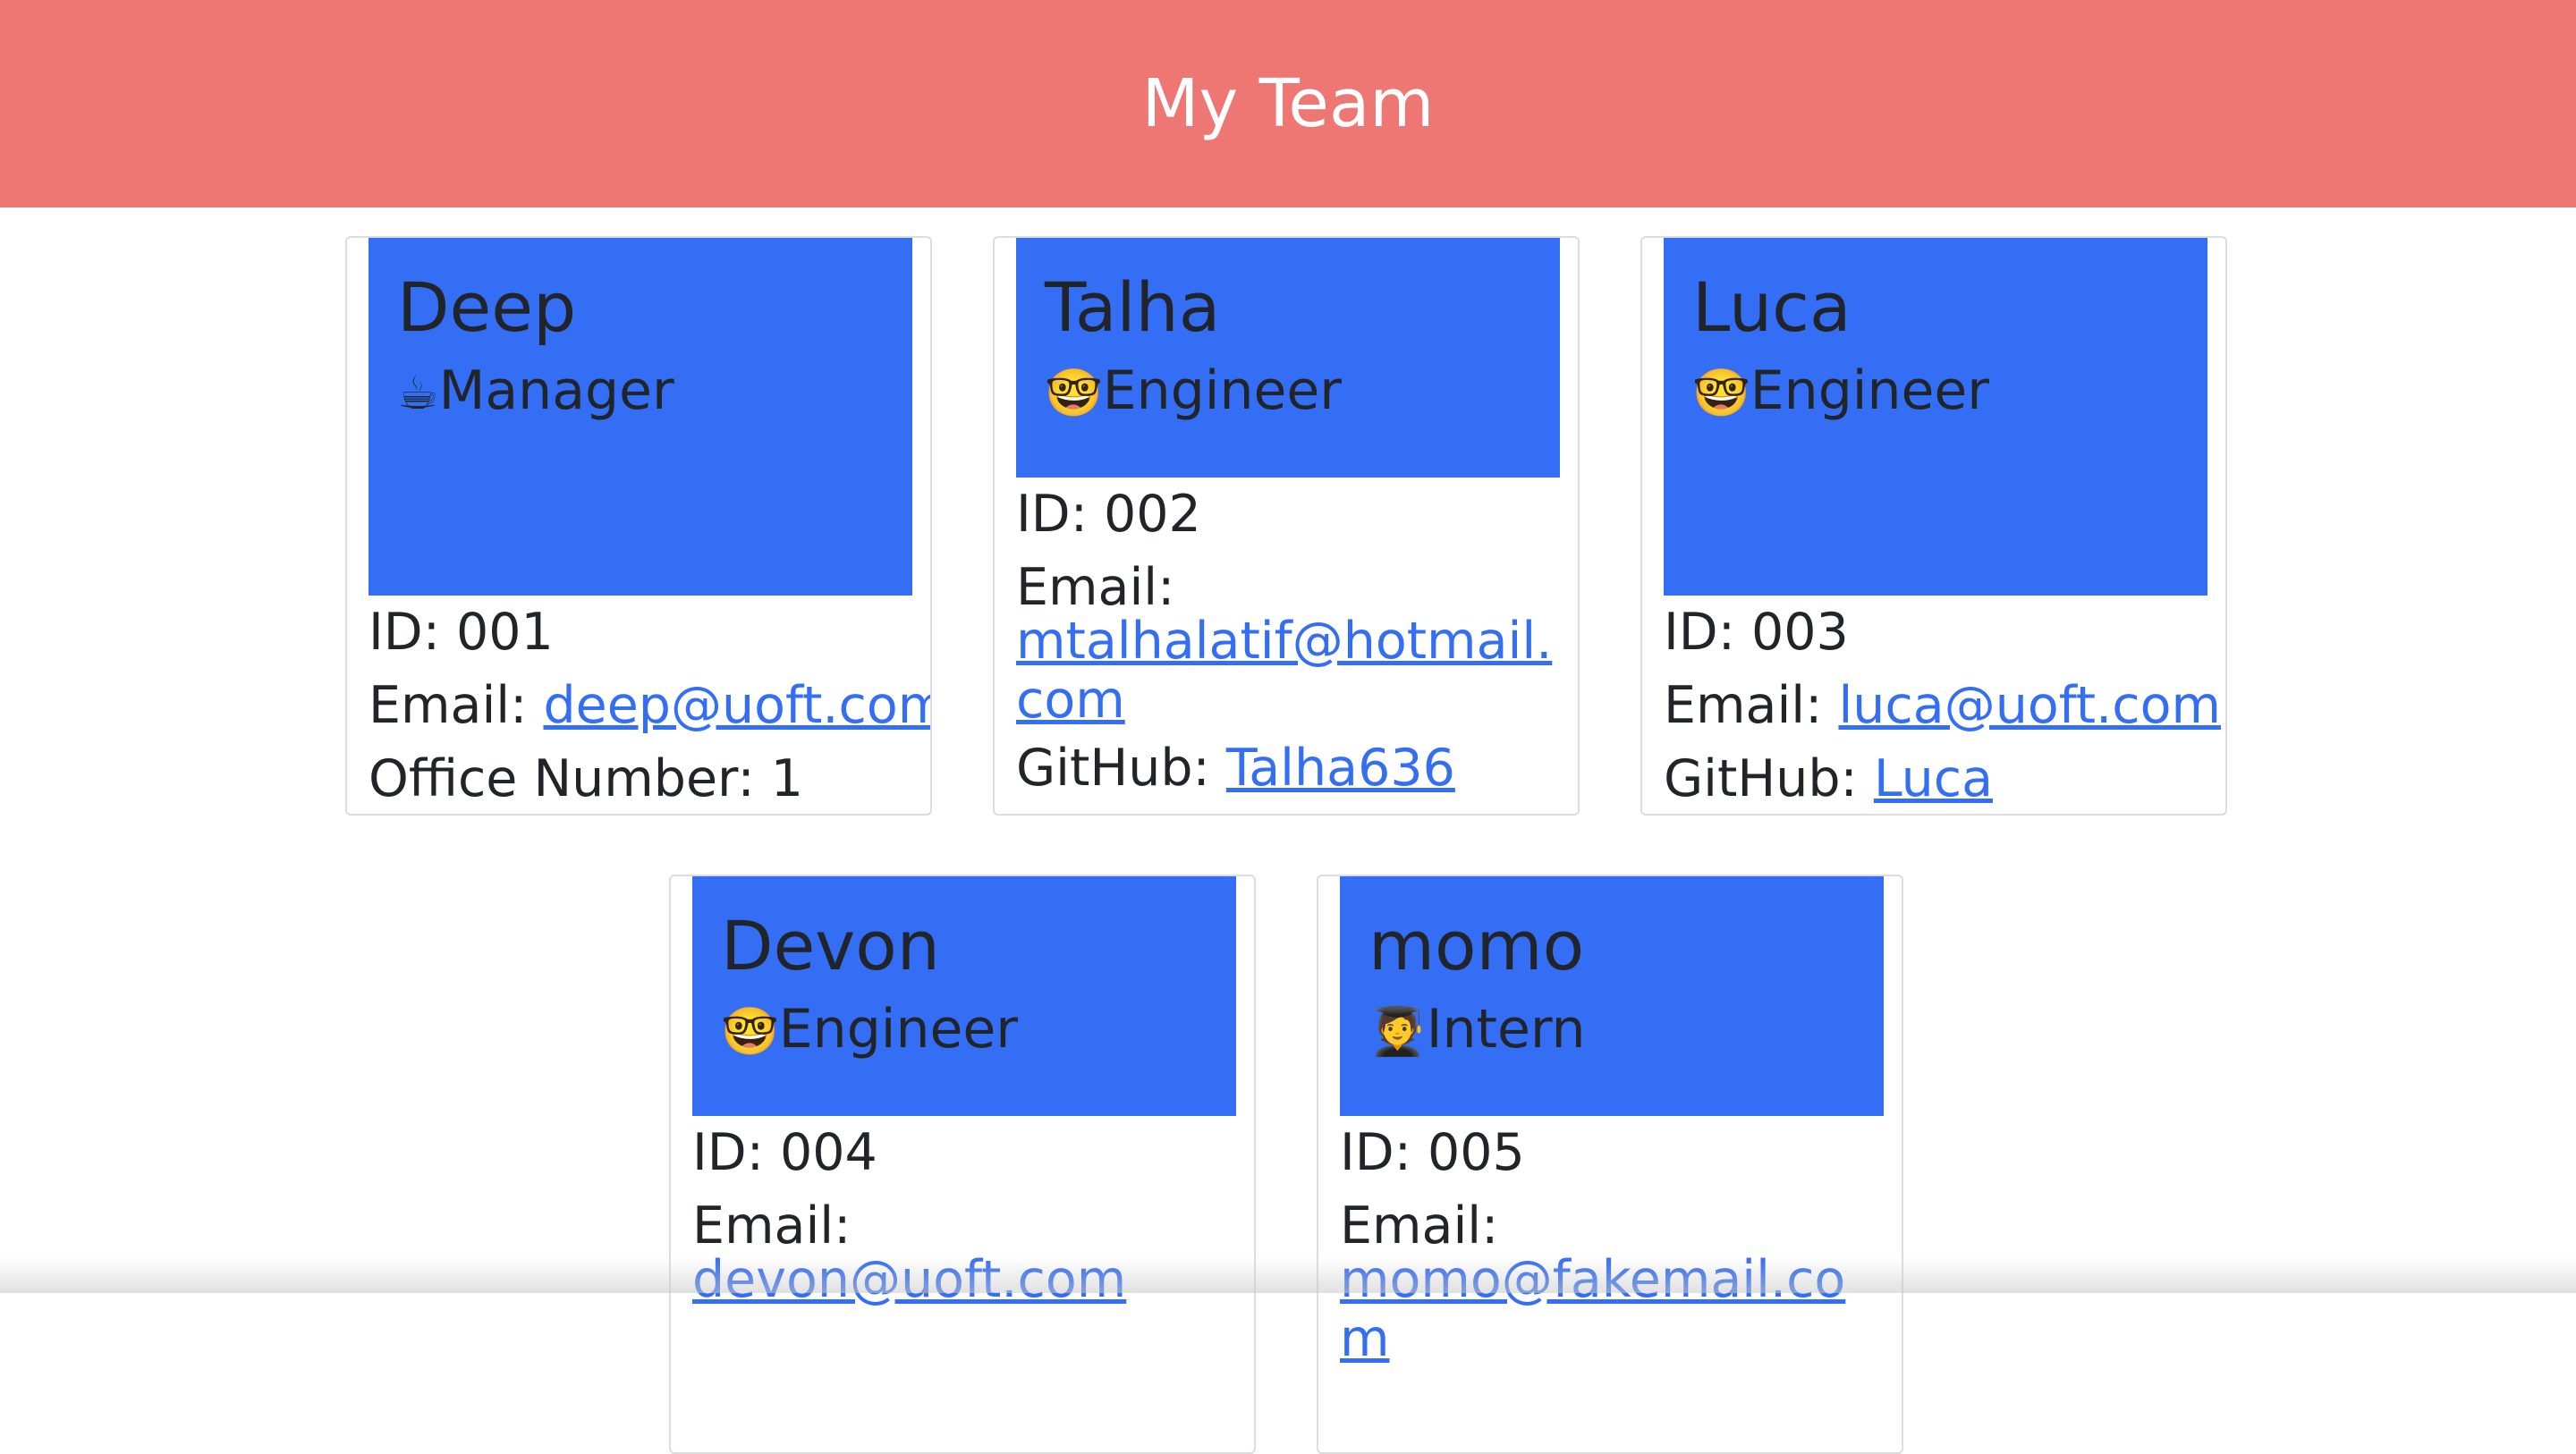  What do you see at coordinates (1284, 514) in the screenshot?
I see `employee-id: ID: 002` at bounding box center [1284, 514].